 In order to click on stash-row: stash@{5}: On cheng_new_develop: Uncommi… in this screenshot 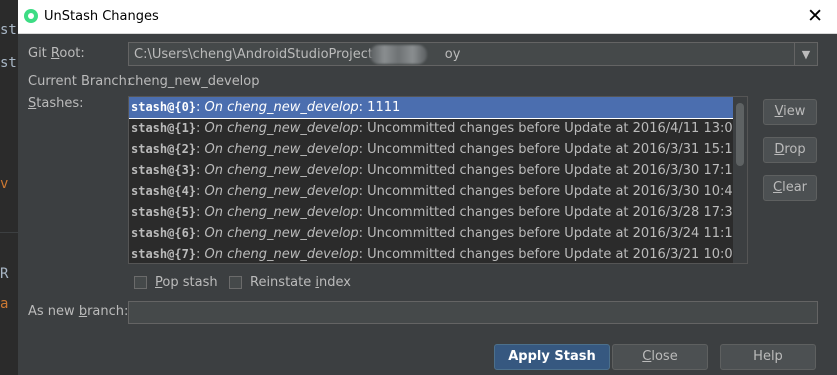, I will do `click(438, 212)`.